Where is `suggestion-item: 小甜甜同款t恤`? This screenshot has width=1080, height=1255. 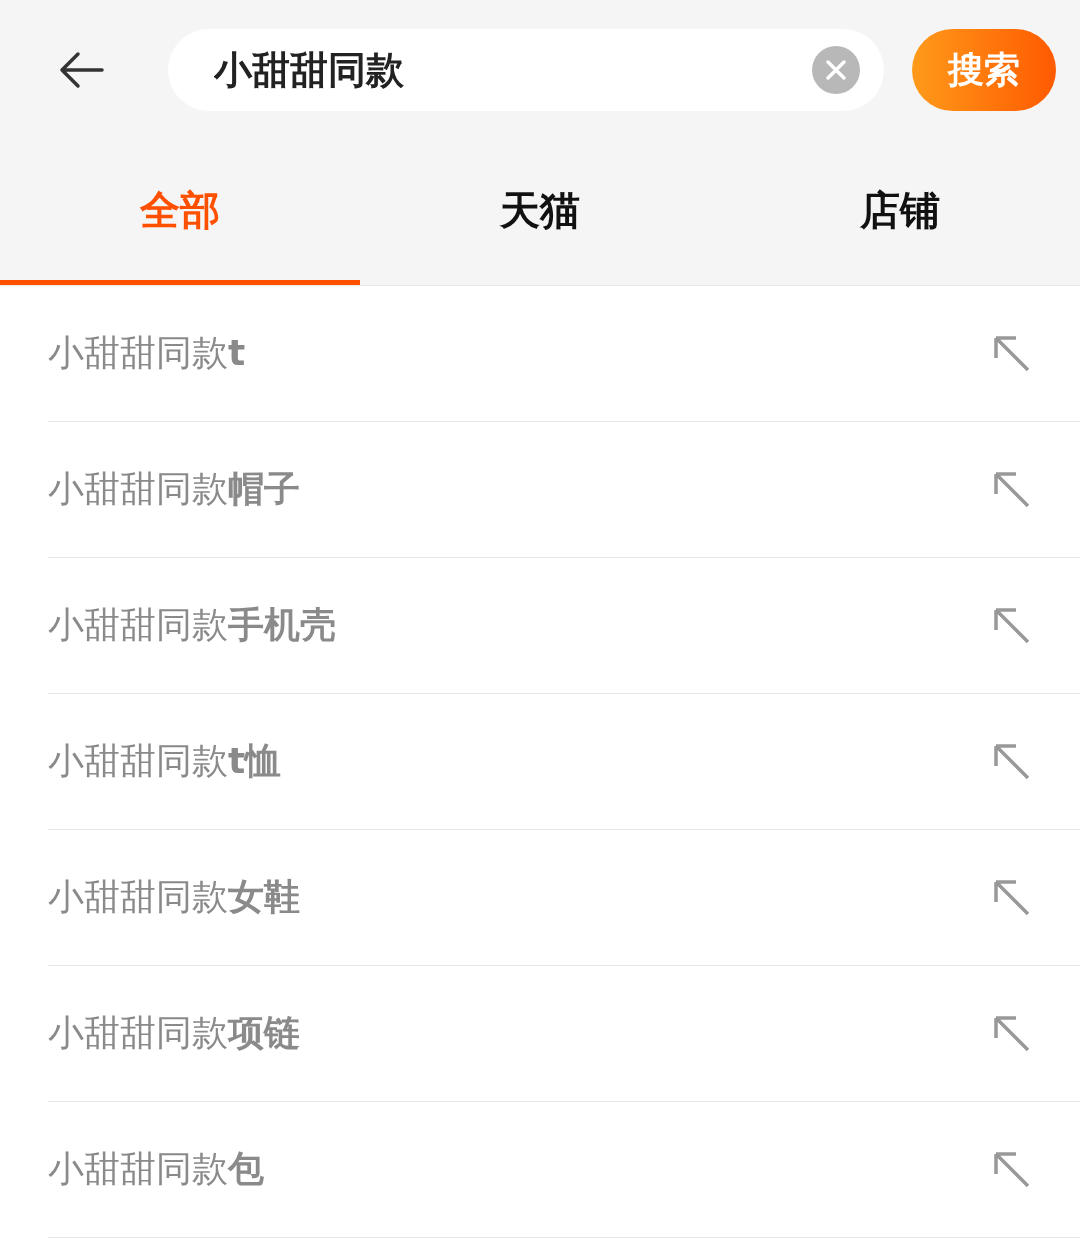
suggestion-item: 小甜甜同款t恤 is located at coordinates (165, 761).